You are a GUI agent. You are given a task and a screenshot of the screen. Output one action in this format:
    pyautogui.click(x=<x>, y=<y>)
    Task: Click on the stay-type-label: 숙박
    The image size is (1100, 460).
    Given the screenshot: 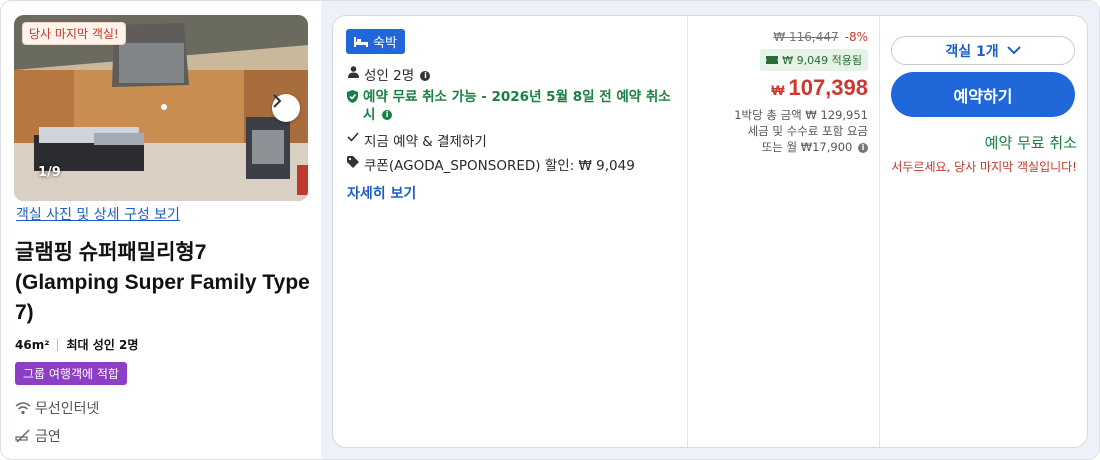 What is the action you would take?
    pyautogui.click(x=385, y=43)
    